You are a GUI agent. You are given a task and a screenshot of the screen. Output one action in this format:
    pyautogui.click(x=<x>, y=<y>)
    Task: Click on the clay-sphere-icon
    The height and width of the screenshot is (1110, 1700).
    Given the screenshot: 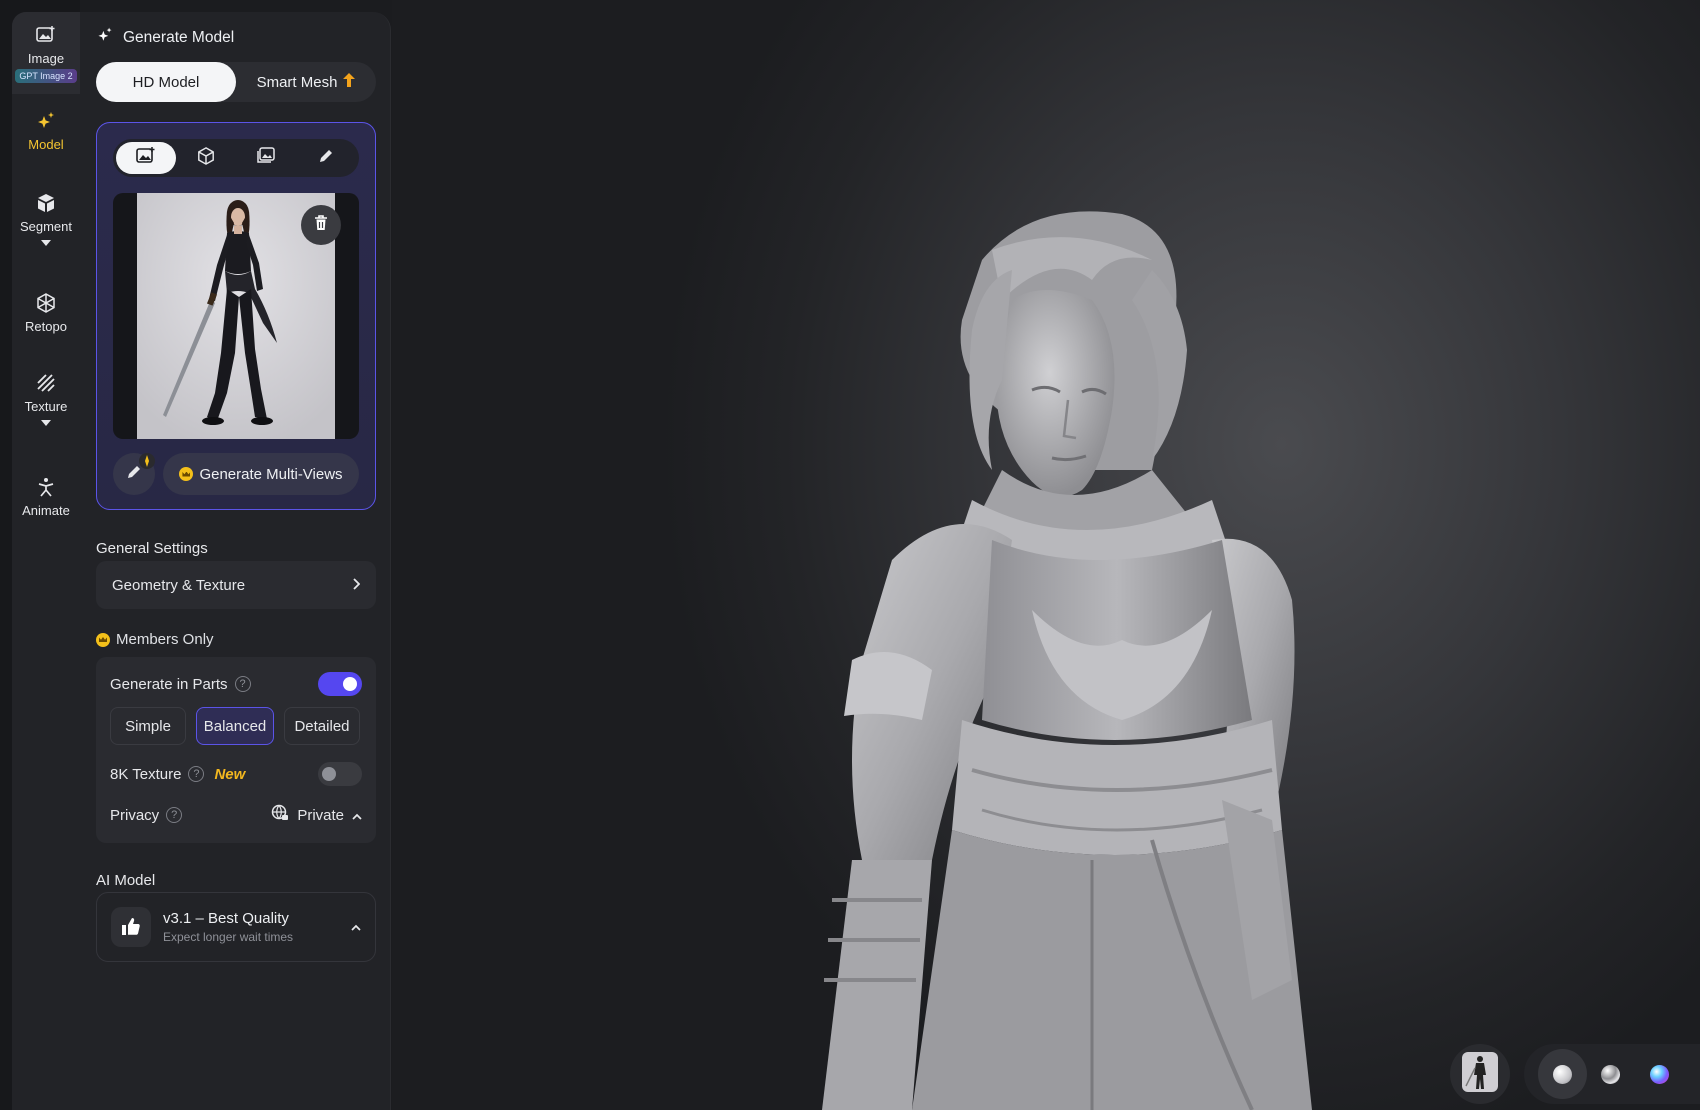 What is the action you would take?
    pyautogui.click(x=1562, y=1074)
    